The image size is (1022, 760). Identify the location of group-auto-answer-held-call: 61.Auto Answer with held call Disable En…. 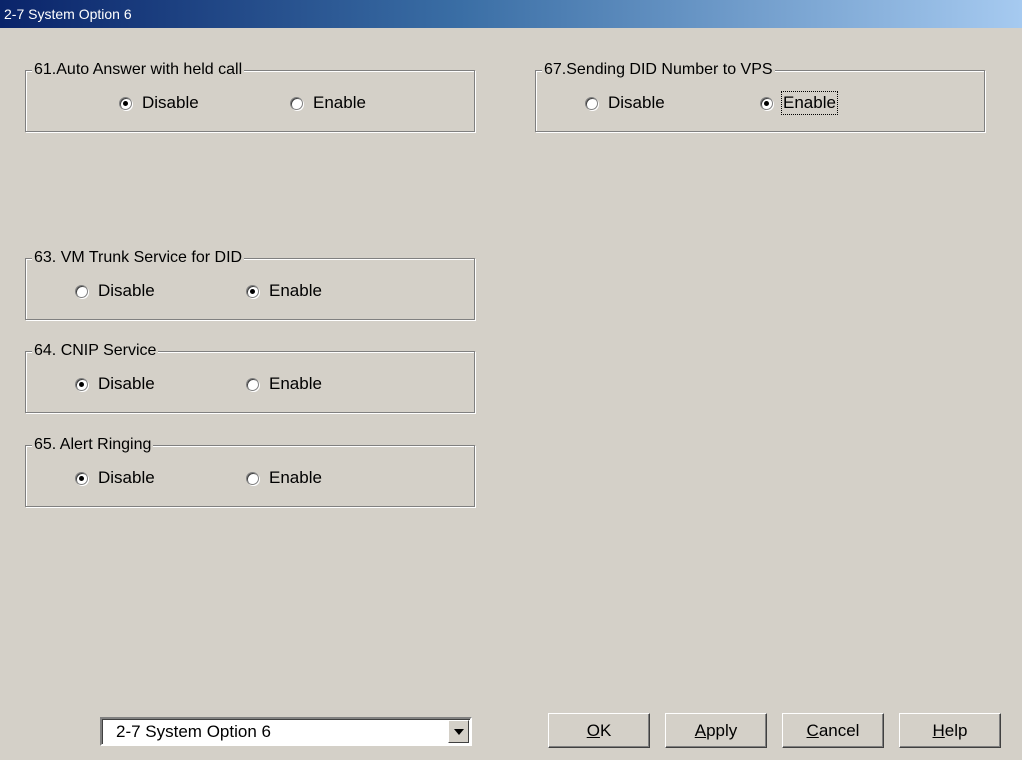
(250, 96).